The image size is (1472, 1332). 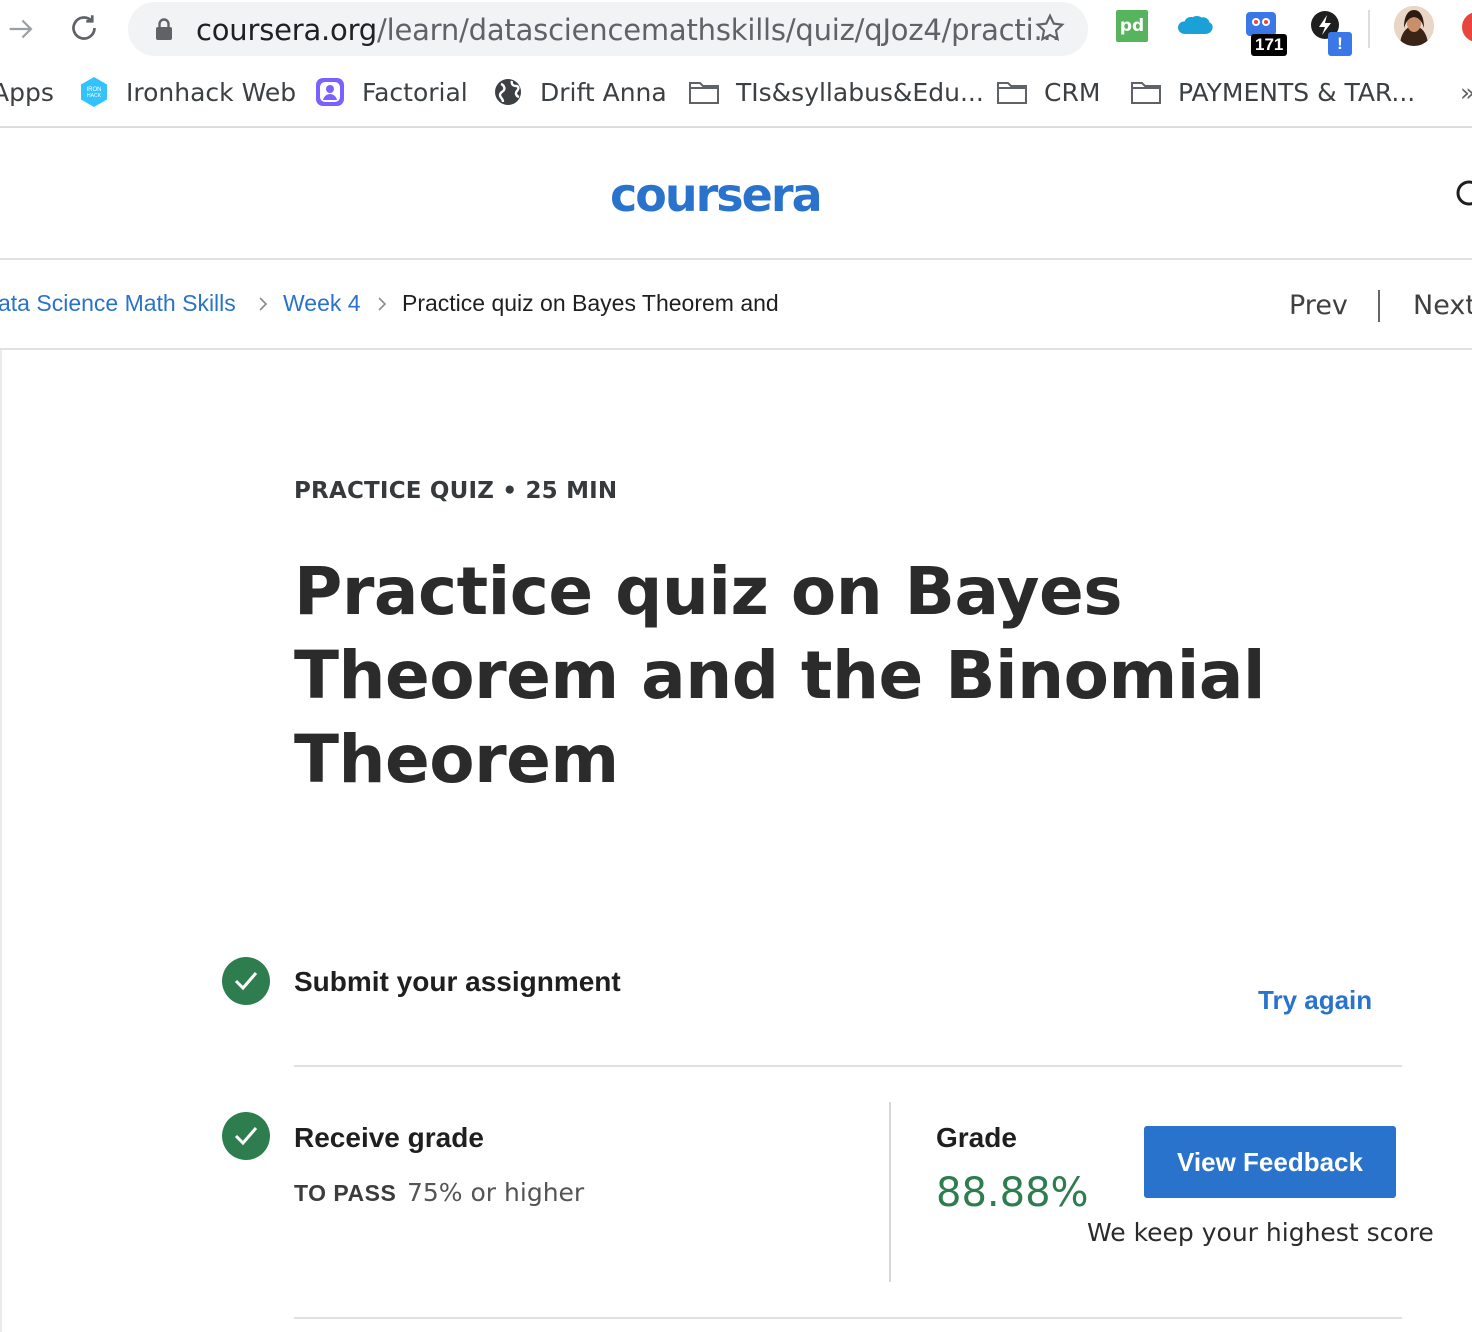 I want to click on more-icon: », so click(x=1466, y=92).